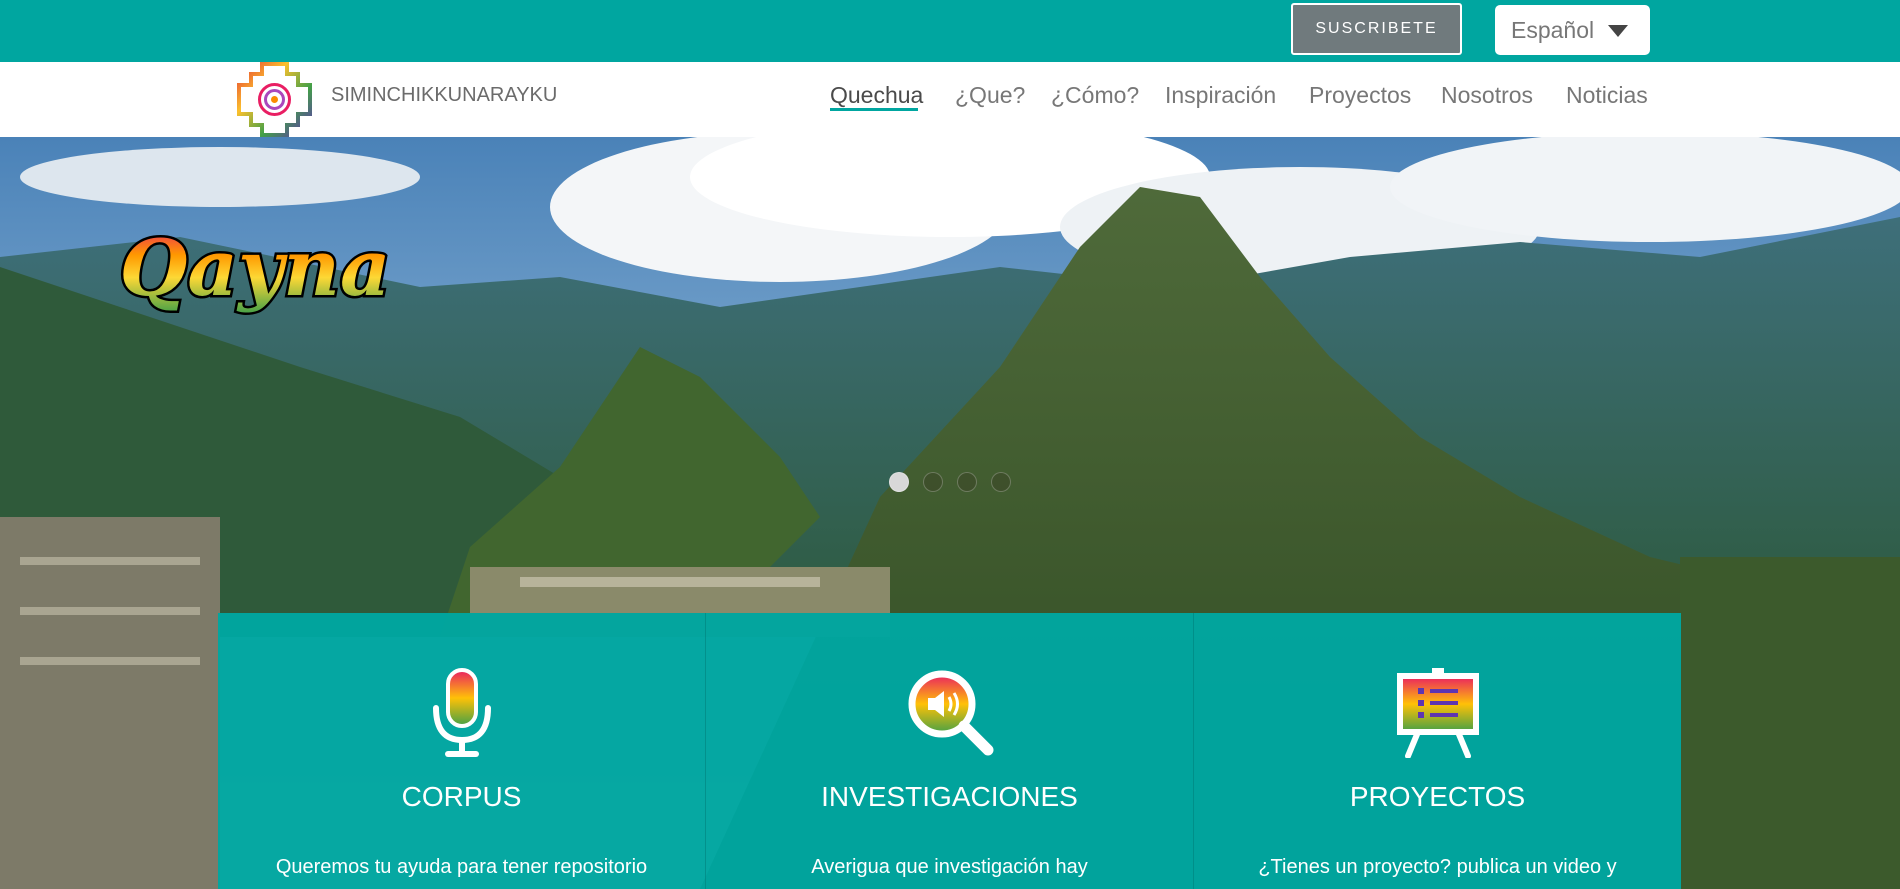 Image resolution: width=1900 pixels, height=889 pixels. What do you see at coordinates (444, 95) in the screenshot?
I see `brand-name: SIMINCHIKKUNARAYKU` at bounding box center [444, 95].